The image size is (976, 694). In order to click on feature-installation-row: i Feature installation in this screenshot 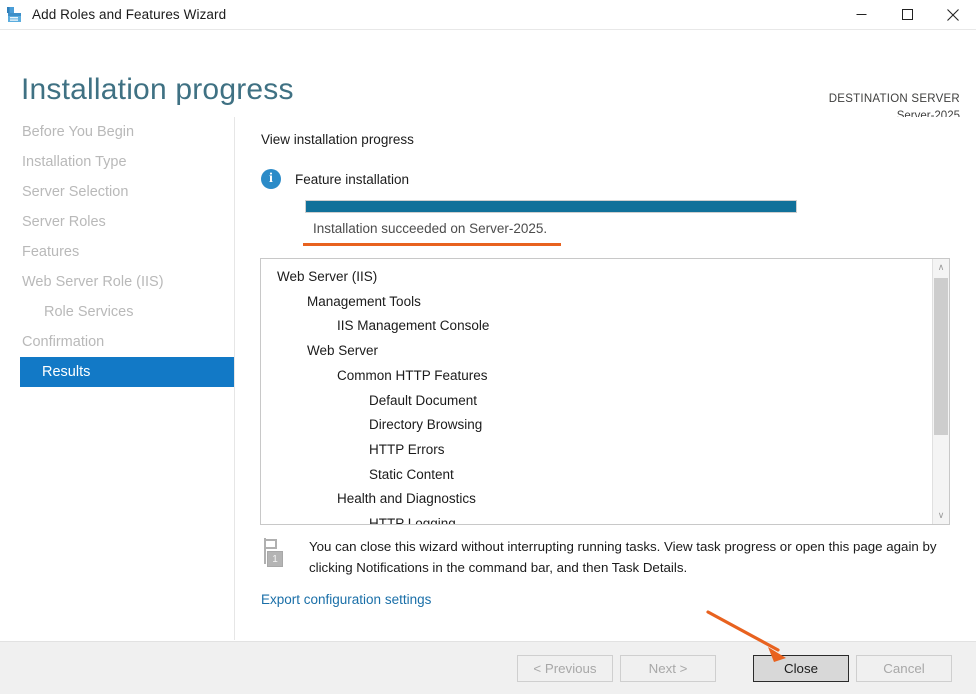, I will do `click(335, 179)`.